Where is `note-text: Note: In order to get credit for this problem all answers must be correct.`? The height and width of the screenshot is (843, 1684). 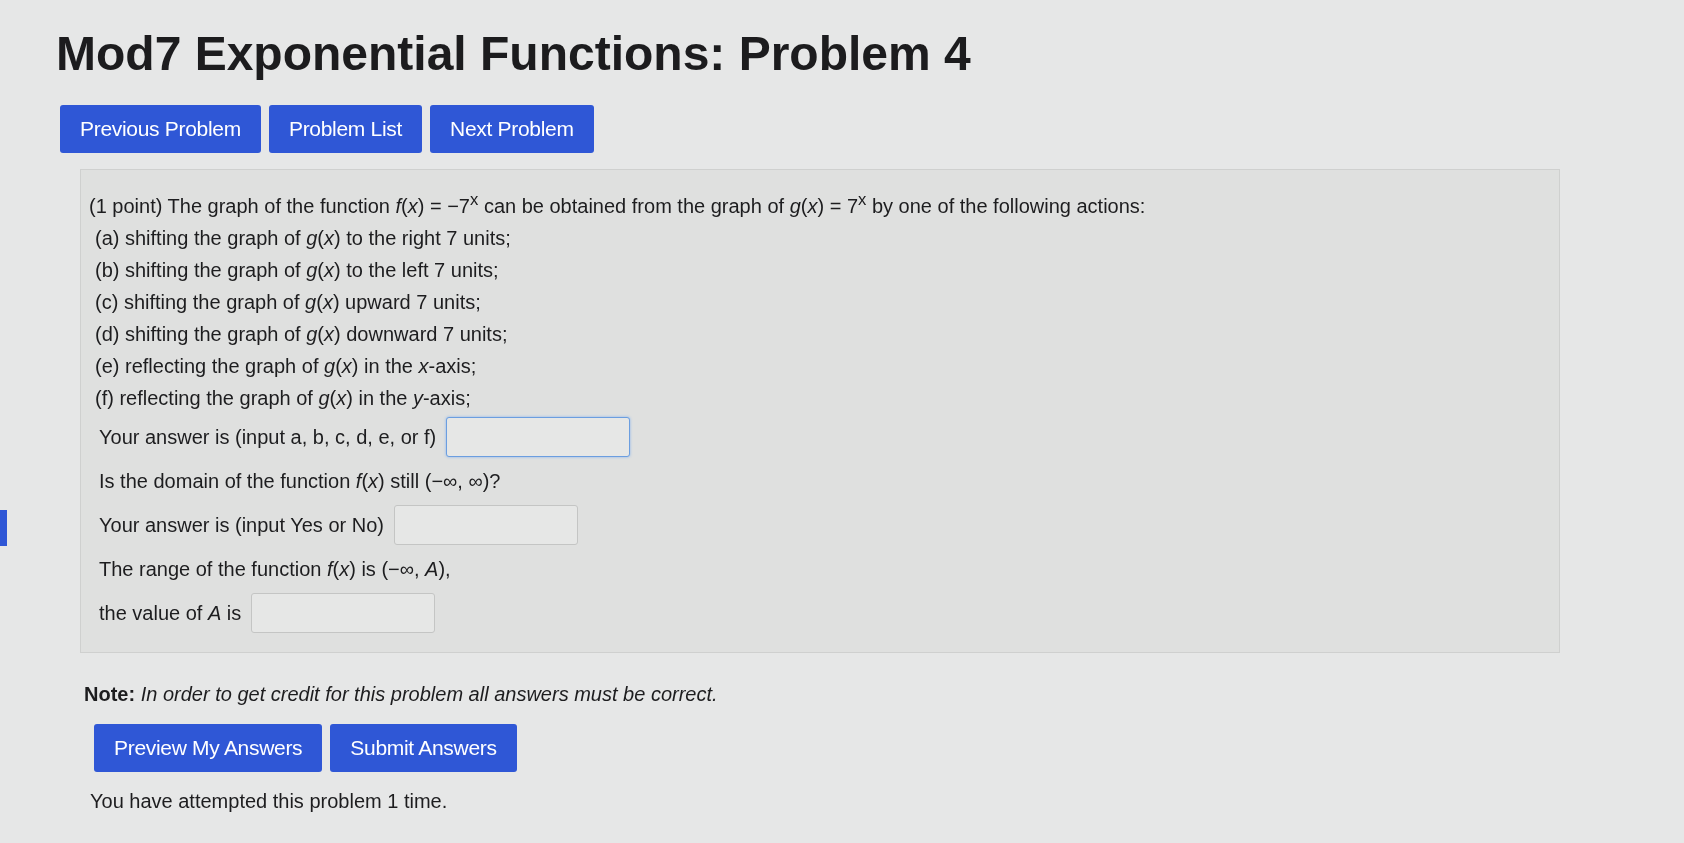 note-text: Note: In order to get credit for this problem all answers must be correct. is located at coordinates (401, 694).